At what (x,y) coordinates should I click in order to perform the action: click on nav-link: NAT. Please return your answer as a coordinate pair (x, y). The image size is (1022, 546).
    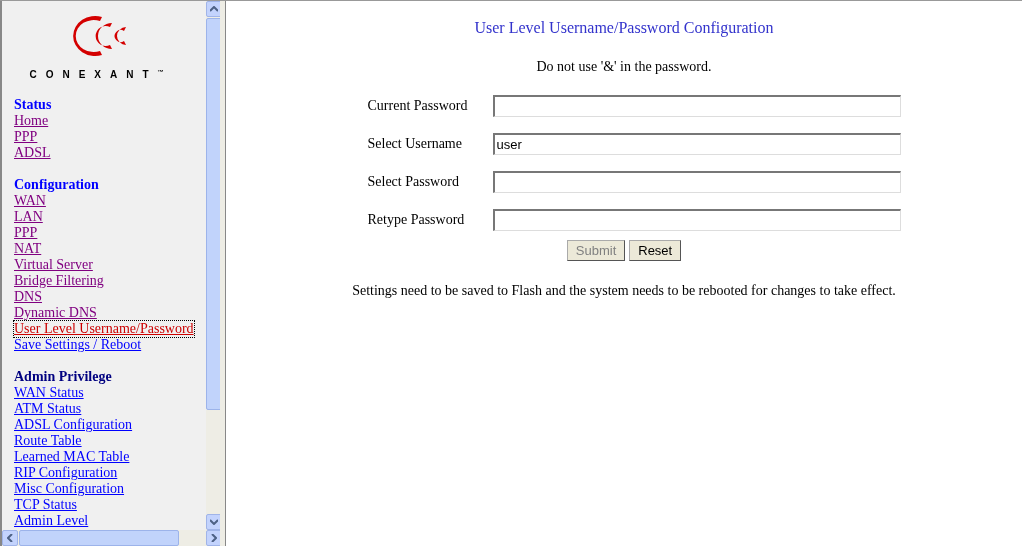
    Looking at the image, I should click on (28, 249).